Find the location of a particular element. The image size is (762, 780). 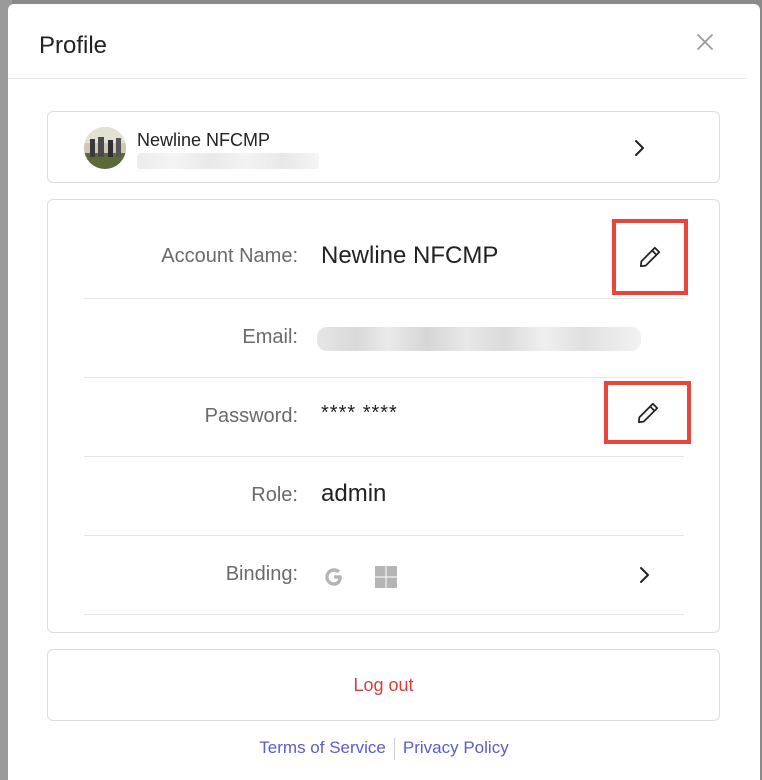

password-value: **** **** is located at coordinates (359, 413).